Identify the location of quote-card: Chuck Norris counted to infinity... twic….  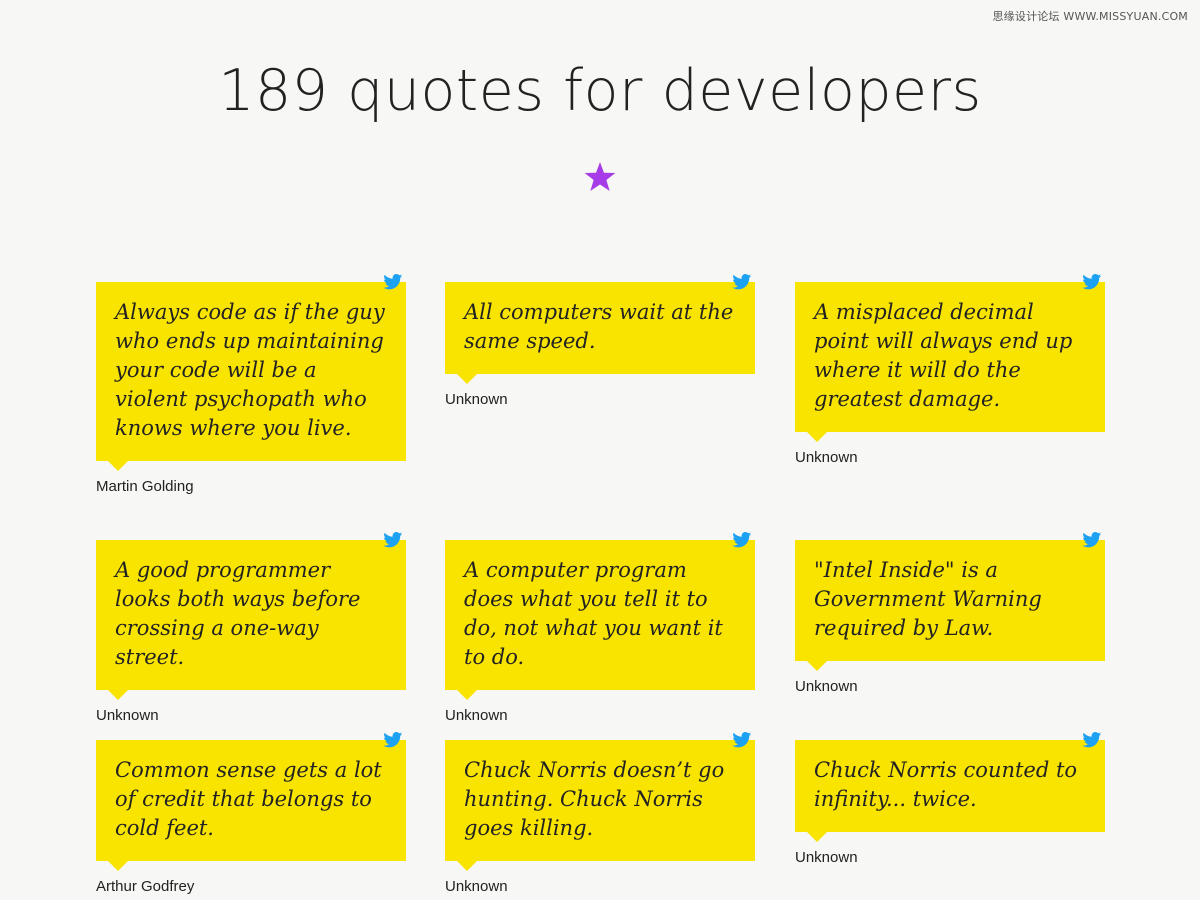
(950, 799).